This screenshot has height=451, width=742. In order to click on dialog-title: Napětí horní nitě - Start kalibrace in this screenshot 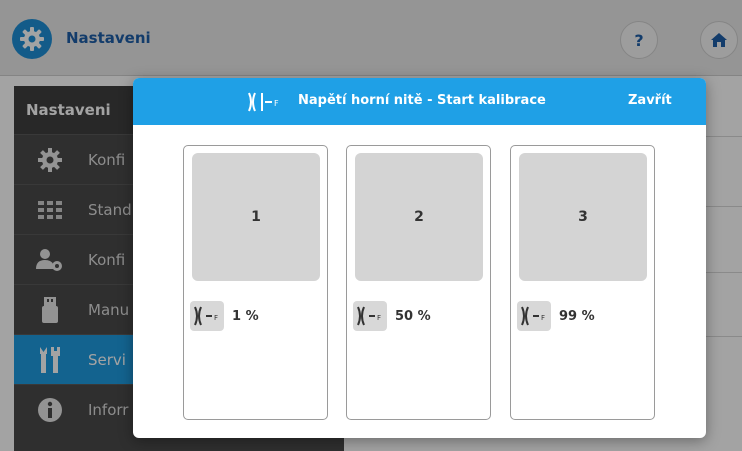, I will do `click(422, 100)`.